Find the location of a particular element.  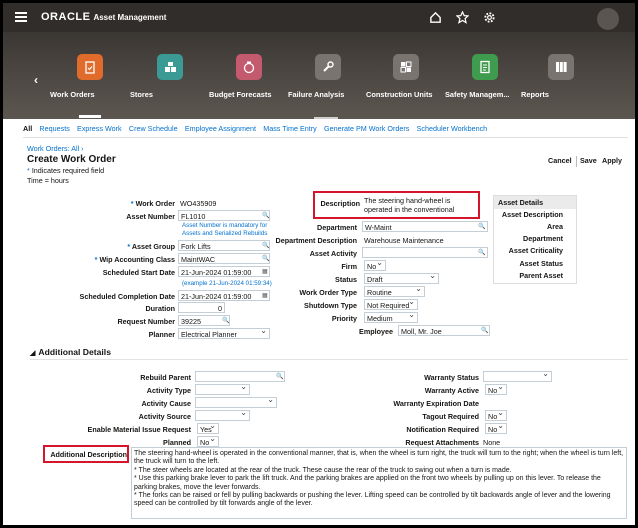

scroll-indicator is located at coordinates (326, 118).